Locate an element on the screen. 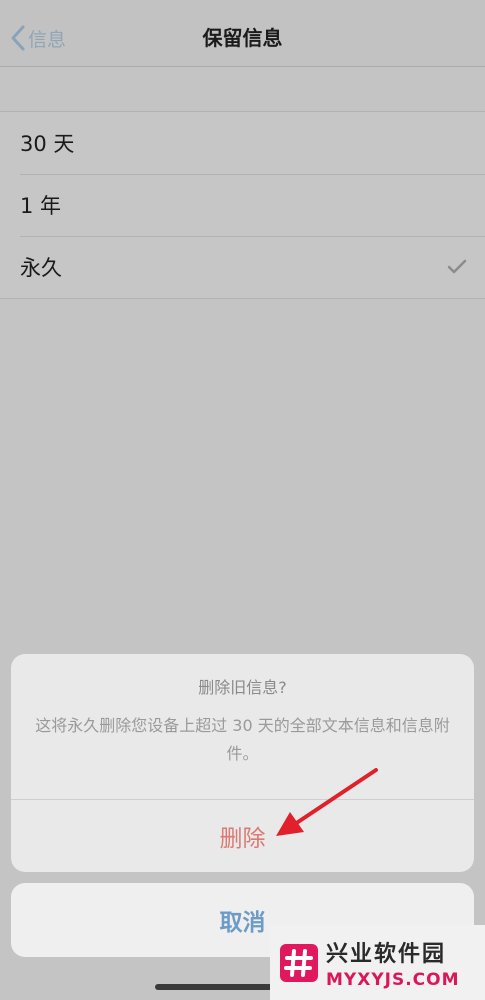  watermark-text: 兴业软件园 MYXYJS.COM is located at coordinates (393, 963).